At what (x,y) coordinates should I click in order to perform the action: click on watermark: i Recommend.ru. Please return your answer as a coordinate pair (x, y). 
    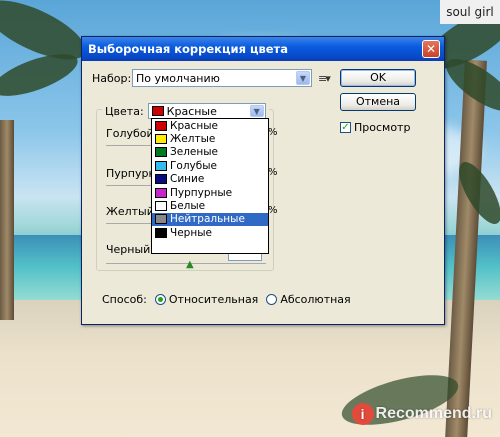
    Looking at the image, I should click on (421, 414).